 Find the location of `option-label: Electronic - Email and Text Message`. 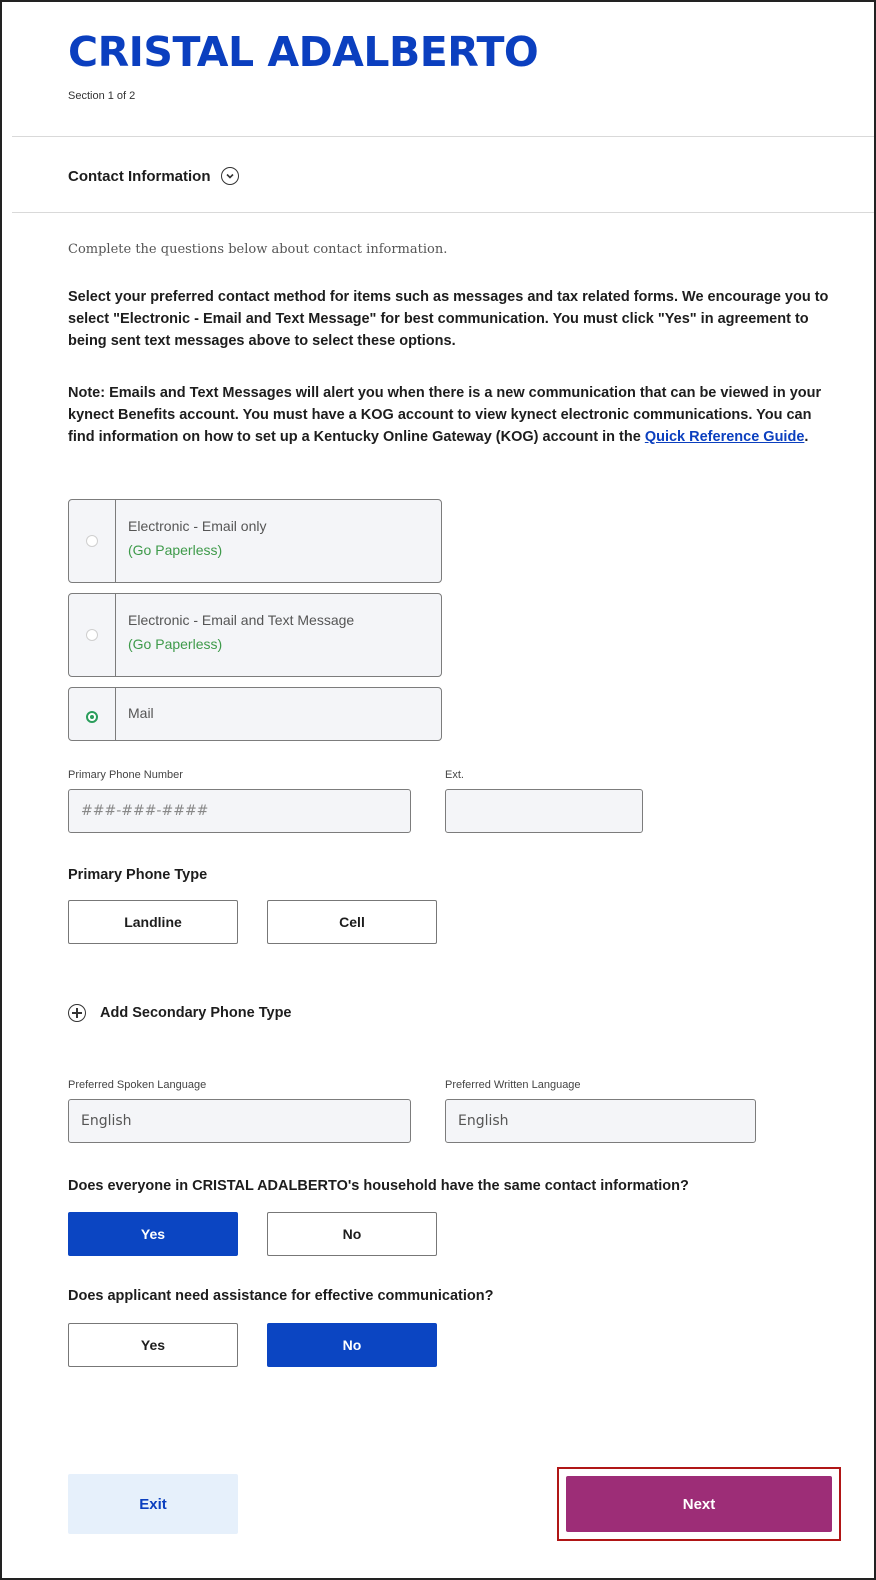

option-label: Electronic - Email and Text Message is located at coordinates (241, 620).